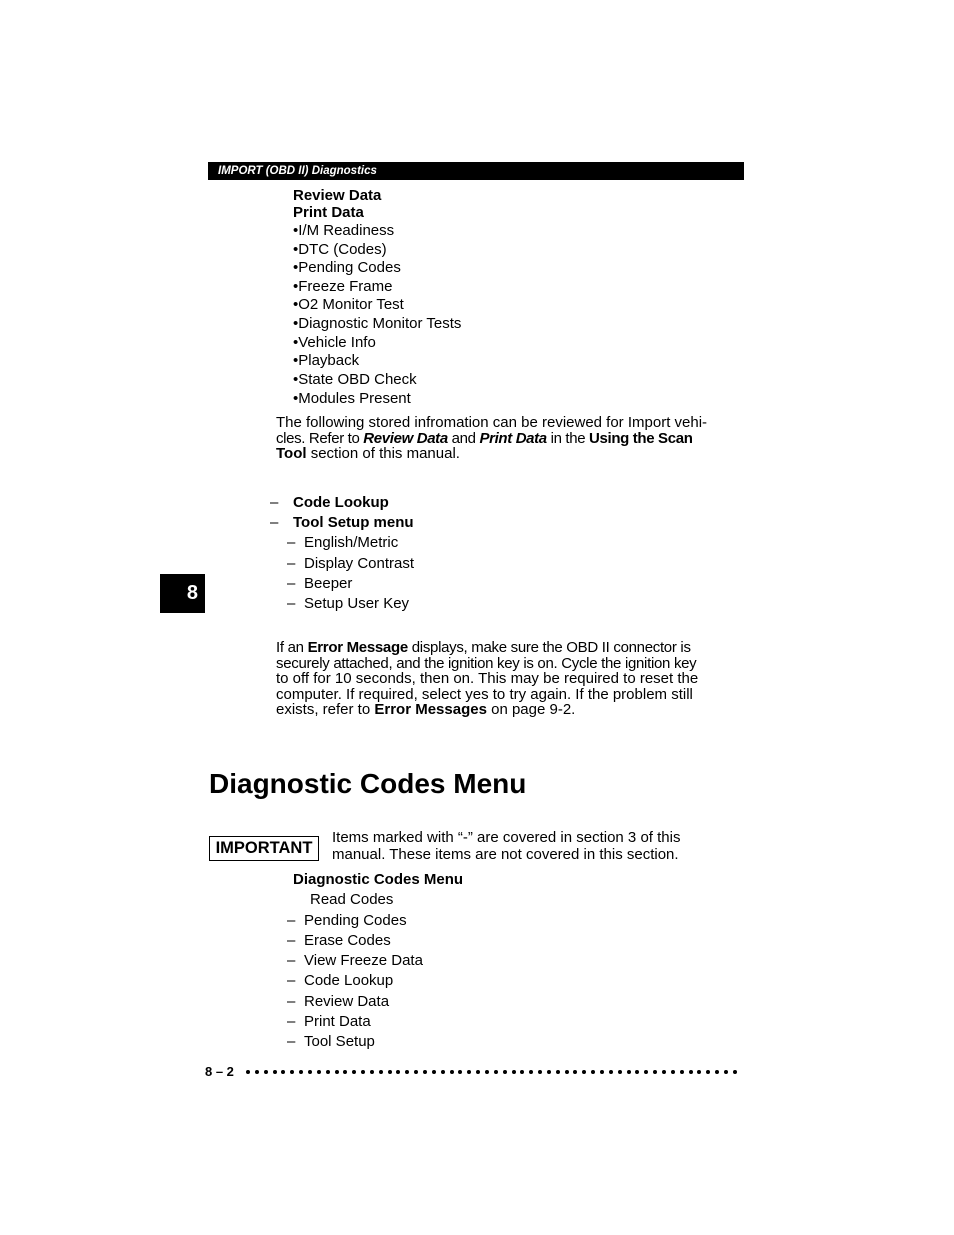 Image resolution: width=954 pixels, height=1235 pixels. Describe the element at coordinates (331, 1042) in the screenshot. I see `codes-menu-item: – Tool Setup` at that location.